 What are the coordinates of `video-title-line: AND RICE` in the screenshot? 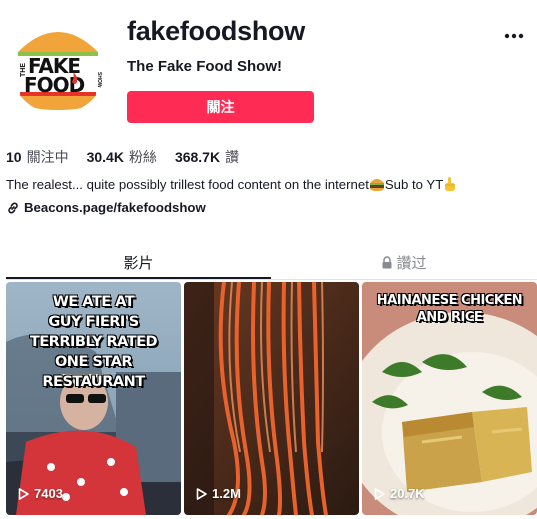 It's located at (449, 317).